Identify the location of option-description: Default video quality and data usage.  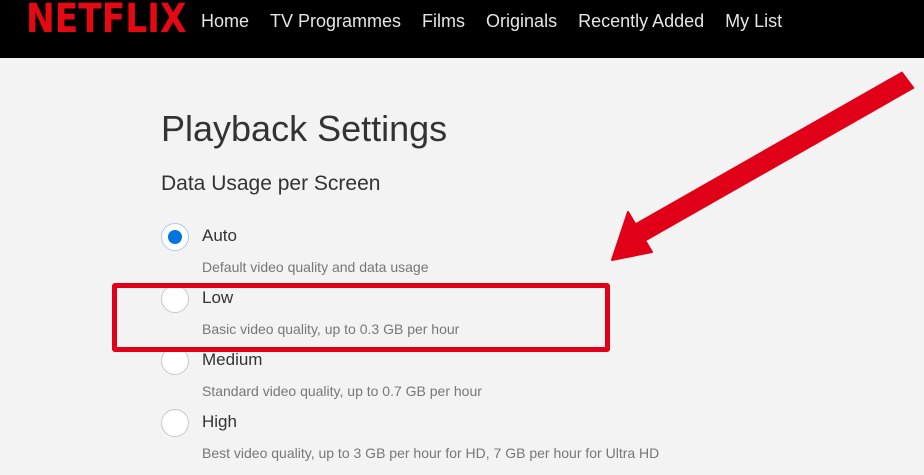
(315, 267).